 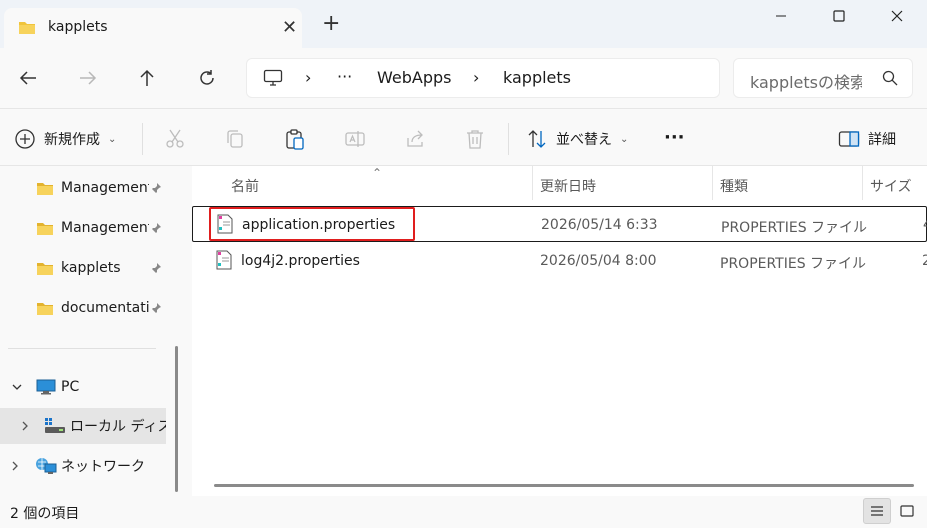 What do you see at coordinates (599, 225) in the screenshot?
I see `file-date: 2026/05/14 6:33` at bounding box center [599, 225].